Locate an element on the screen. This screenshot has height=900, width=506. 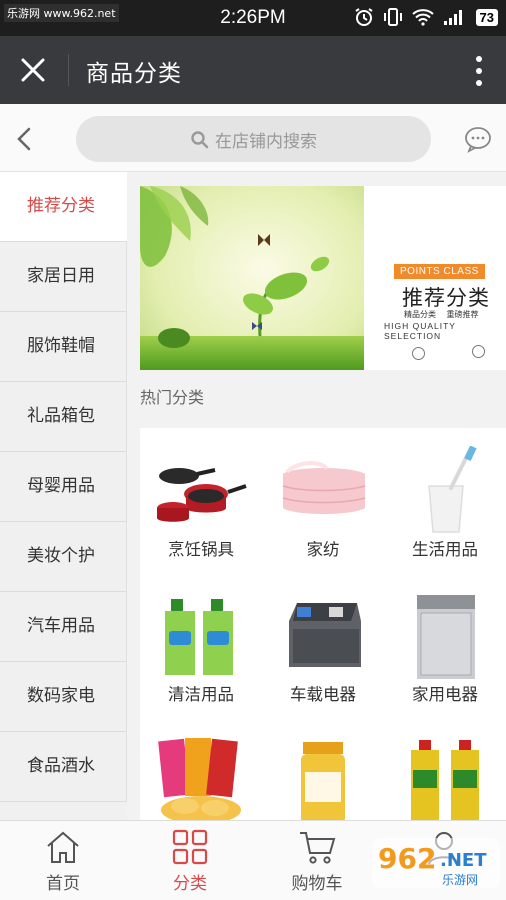
sidebar-item-home-daily: 家居日用 is located at coordinates (63, 277).